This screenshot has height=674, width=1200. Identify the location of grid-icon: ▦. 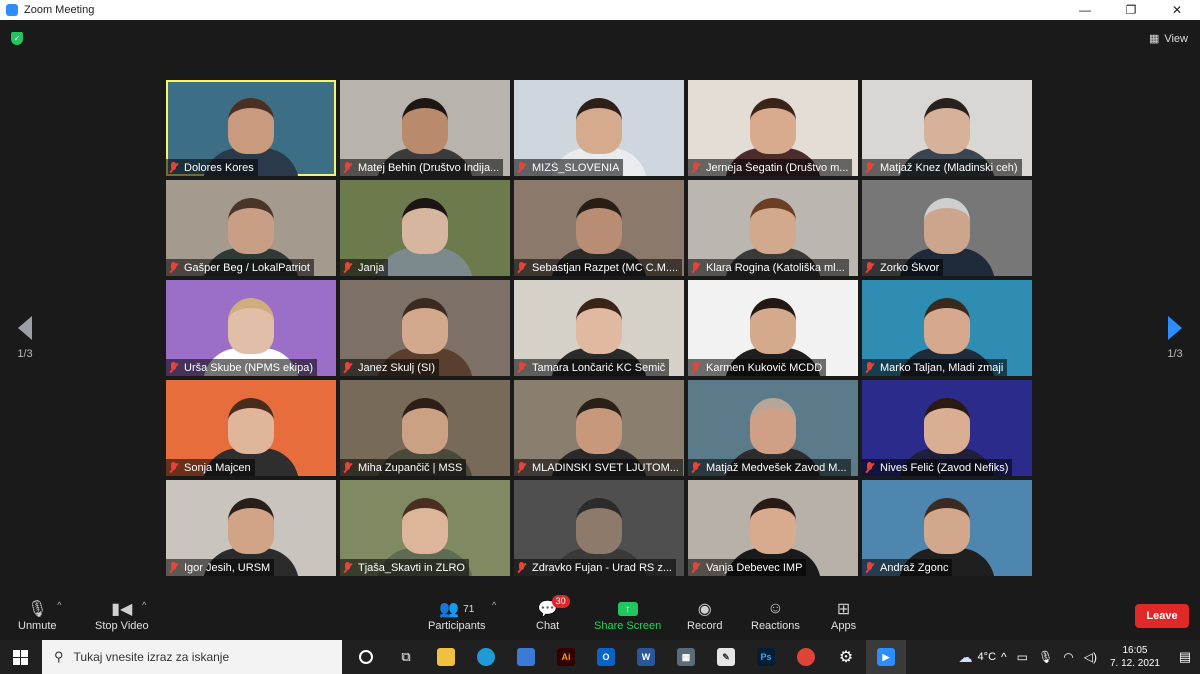
(1154, 39).